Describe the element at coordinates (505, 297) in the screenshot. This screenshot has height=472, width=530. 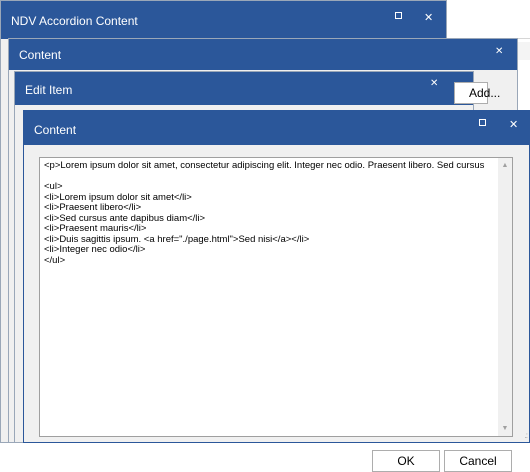
I see `vertical-scrollbar: ▲ ▼` at that location.